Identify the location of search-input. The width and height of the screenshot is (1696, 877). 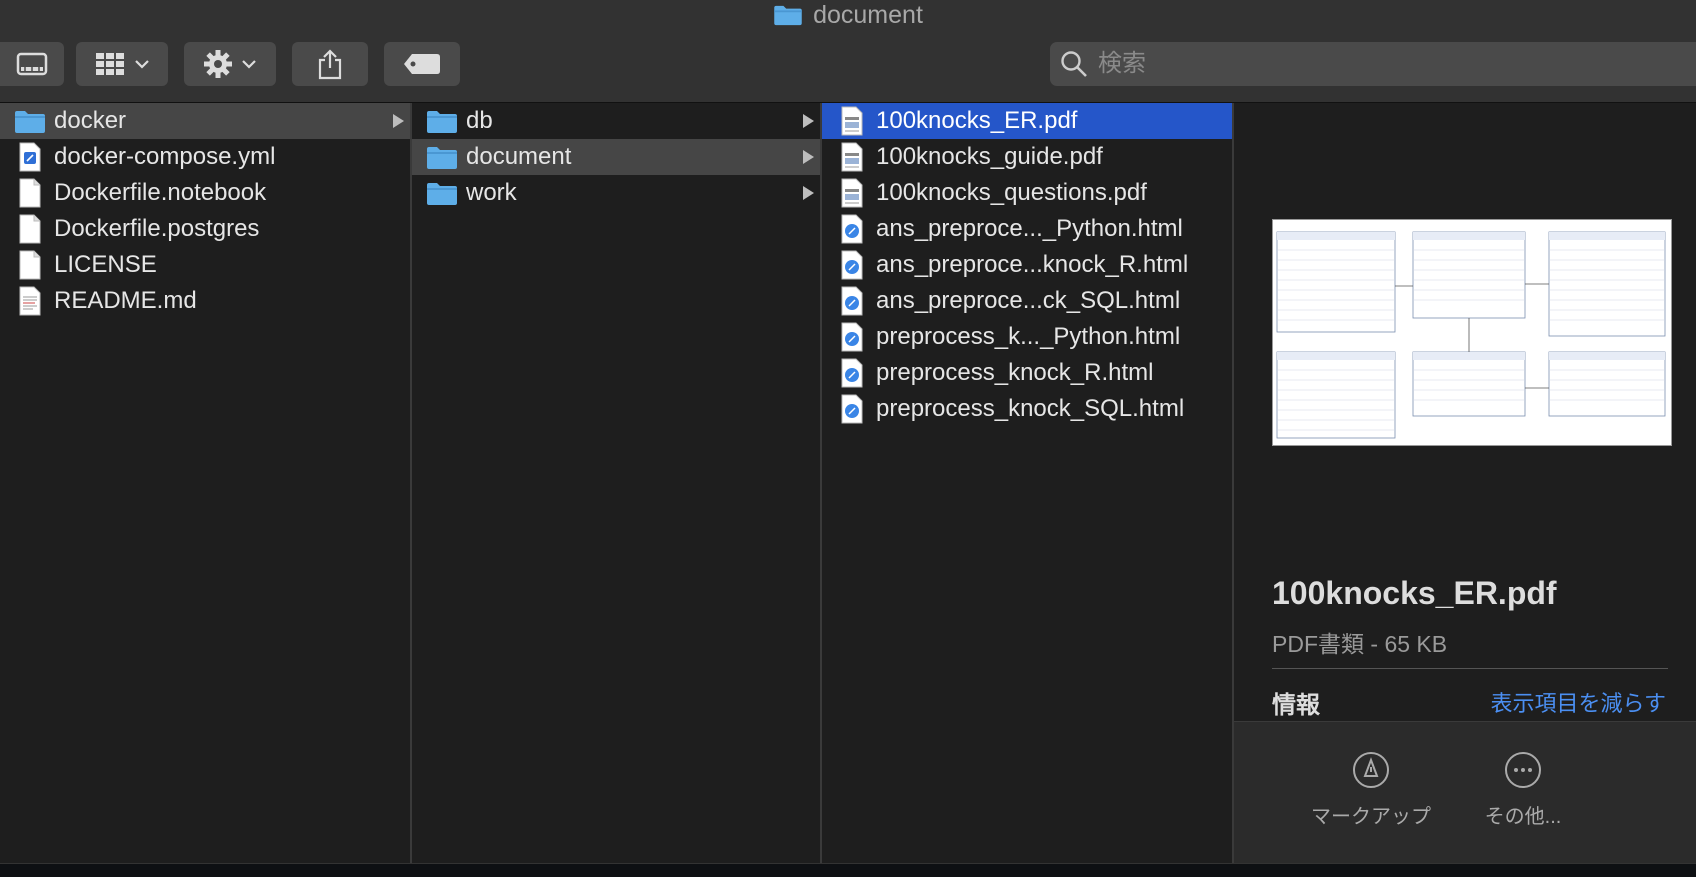
(1378, 64).